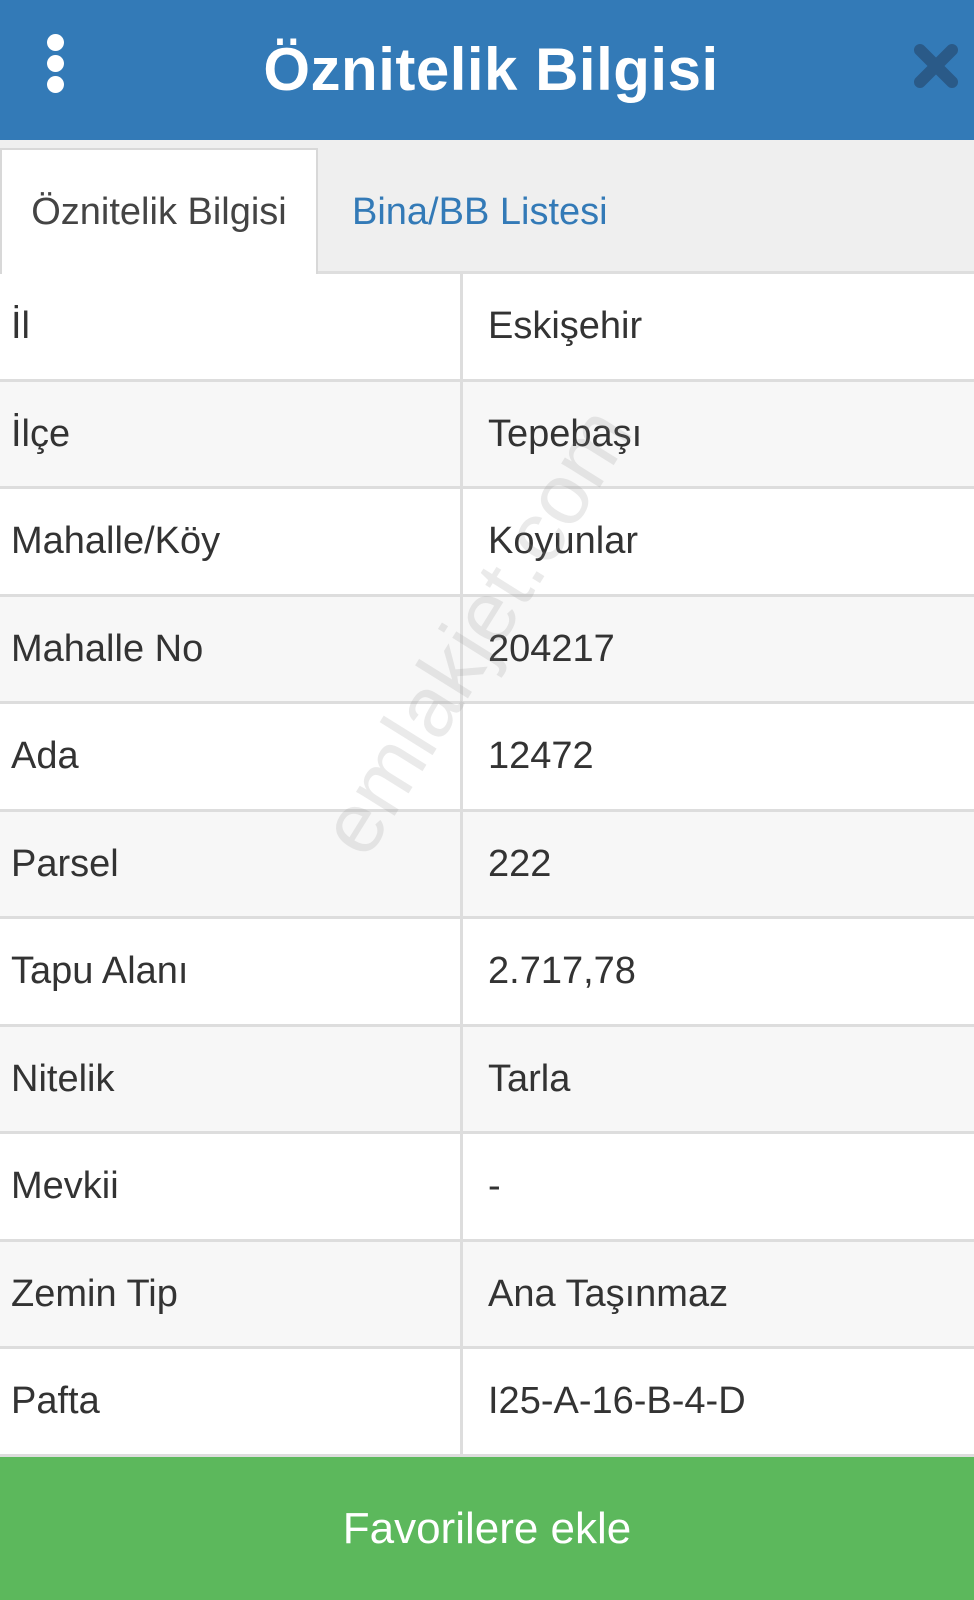 This screenshot has height=1600, width=974. What do you see at coordinates (41, 433) in the screenshot?
I see `row-label: İlçe` at bounding box center [41, 433].